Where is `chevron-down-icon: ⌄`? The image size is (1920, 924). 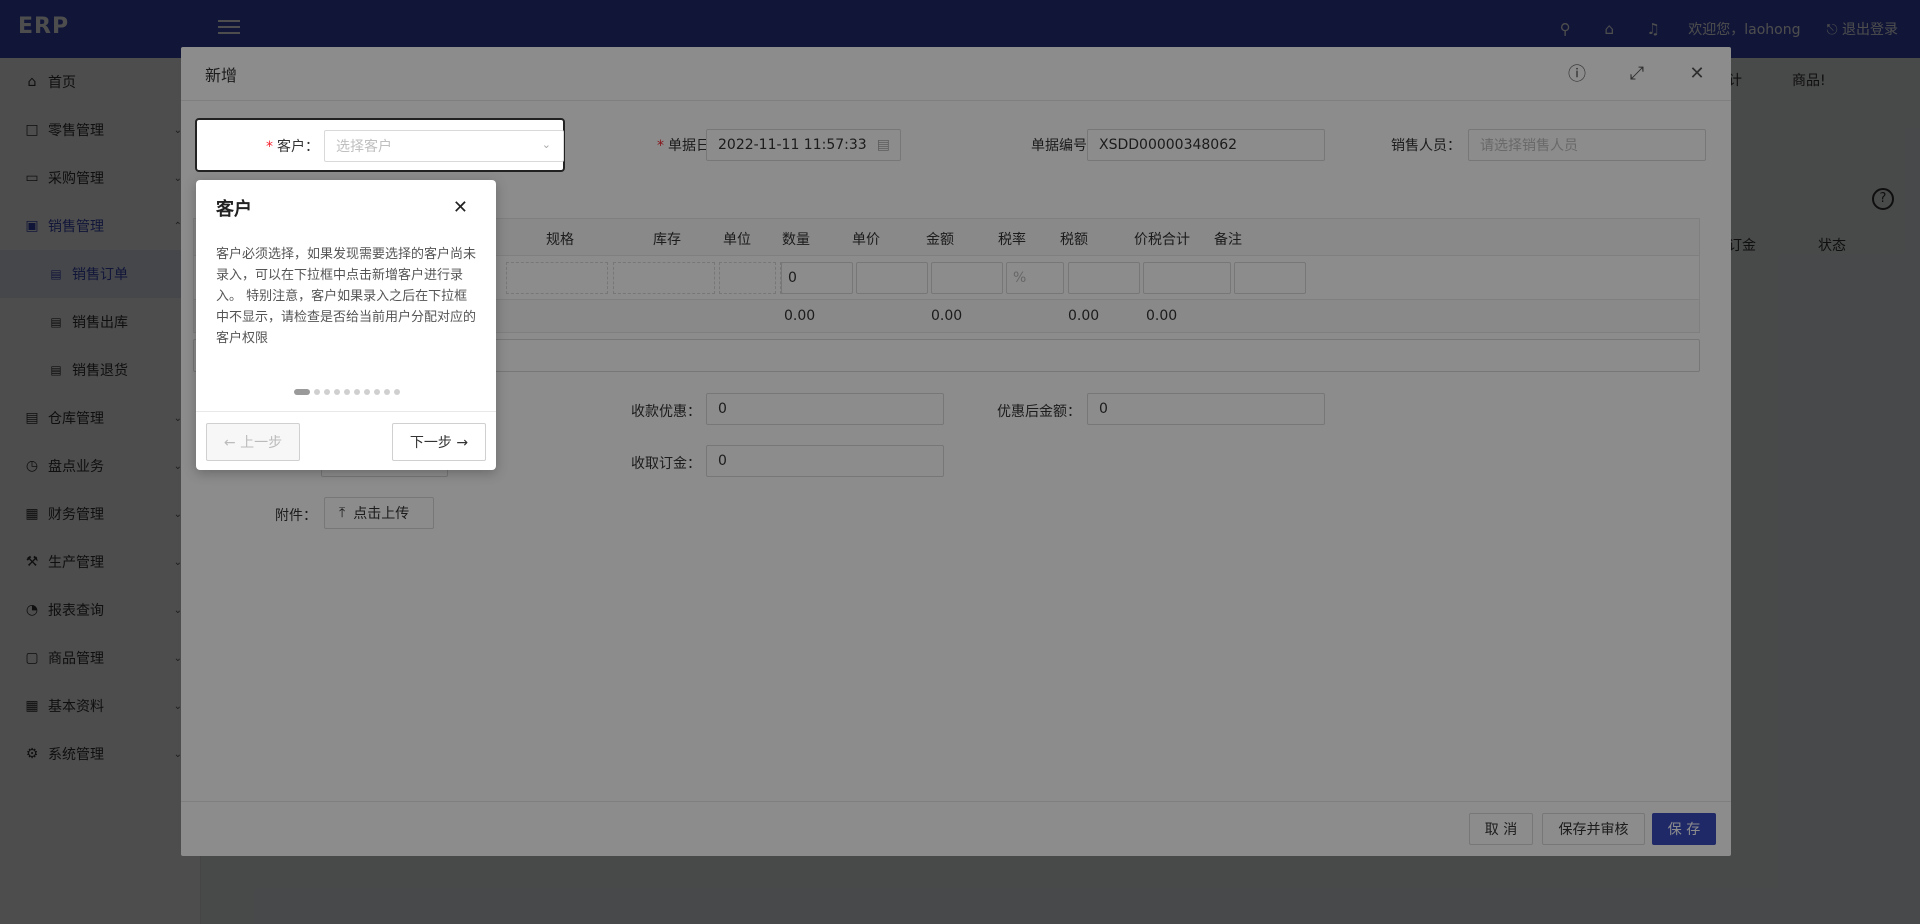
chevron-down-icon: ⌄ is located at coordinates (546, 144).